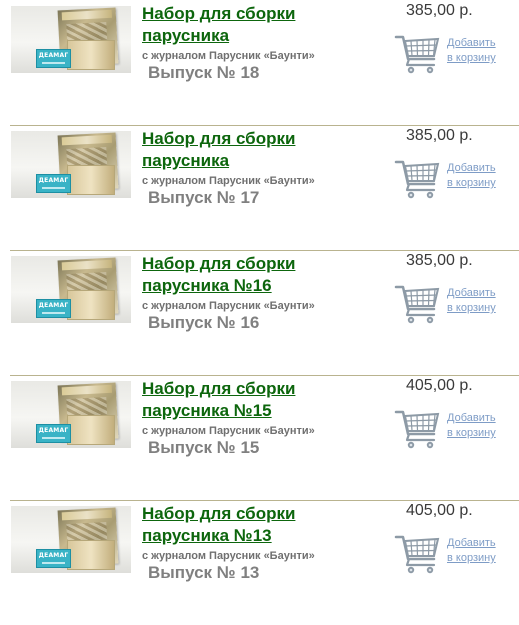 The height and width of the screenshot is (625, 519). What do you see at coordinates (204, 572) in the screenshot?
I see `issue-number: Выпуск № 13` at bounding box center [204, 572].